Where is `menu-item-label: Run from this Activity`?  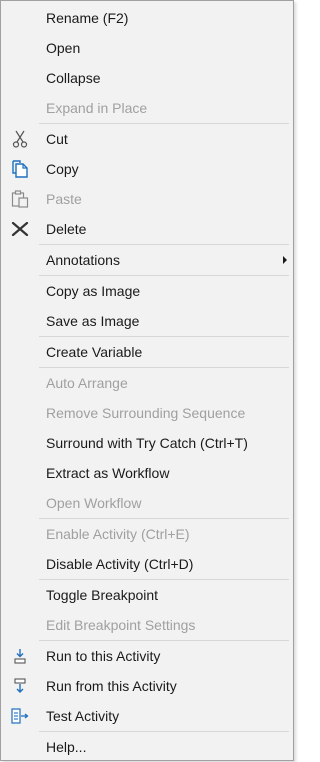
menu-item-label: Run from this Activity is located at coordinates (111, 686).